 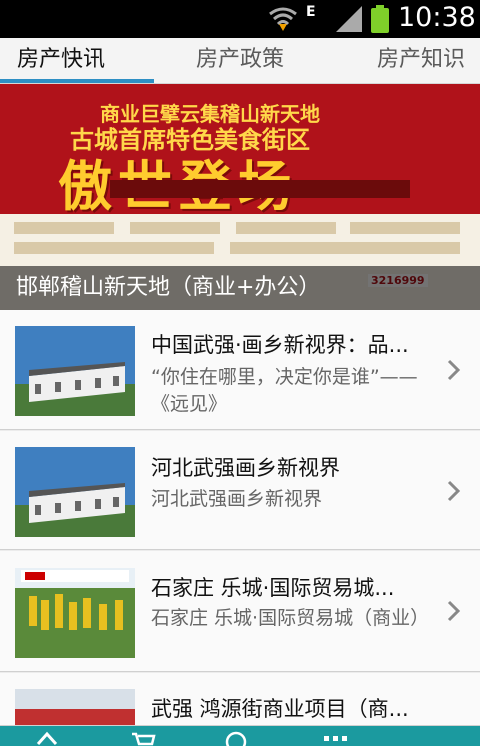 I want to click on status-time: 10:38, so click(x=437, y=17).